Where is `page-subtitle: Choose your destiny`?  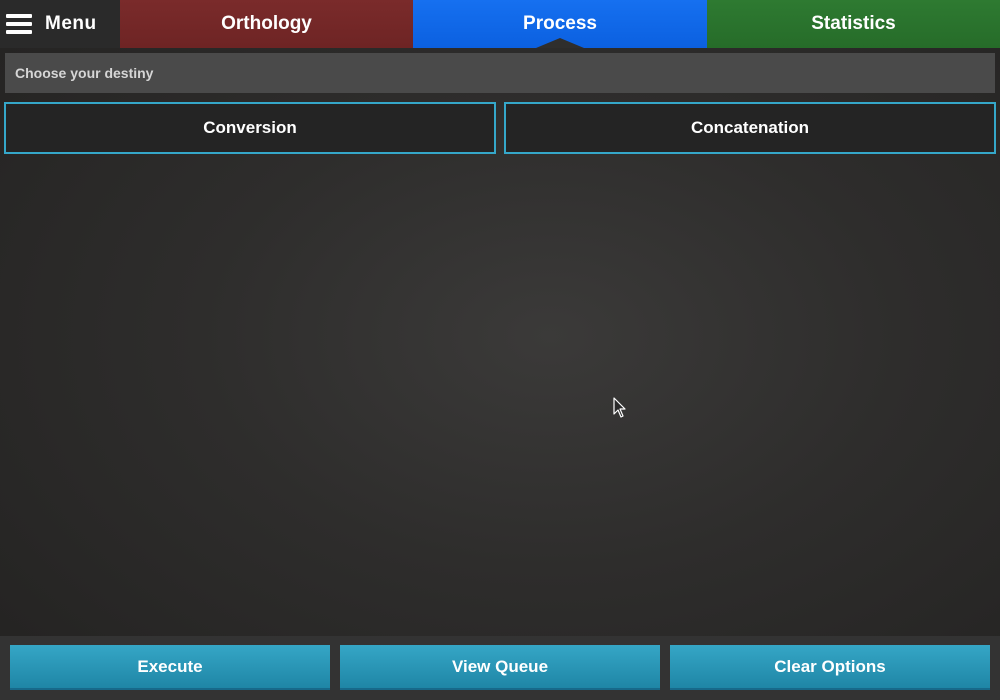
page-subtitle: Choose your destiny is located at coordinates (84, 73).